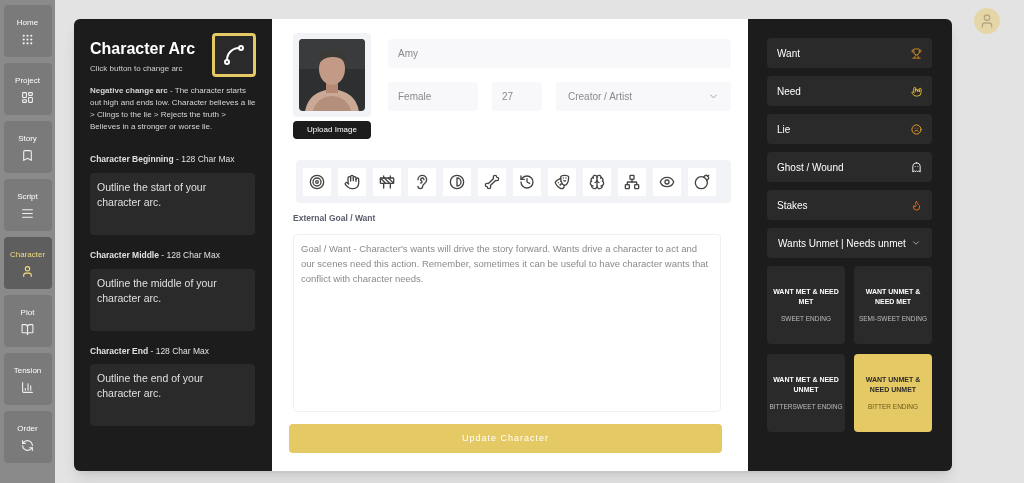 Image resolution: width=1024 pixels, height=483 pixels. What do you see at coordinates (155, 255) in the screenshot?
I see `section-label: Character Middle - 128 Char Max` at bounding box center [155, 255].